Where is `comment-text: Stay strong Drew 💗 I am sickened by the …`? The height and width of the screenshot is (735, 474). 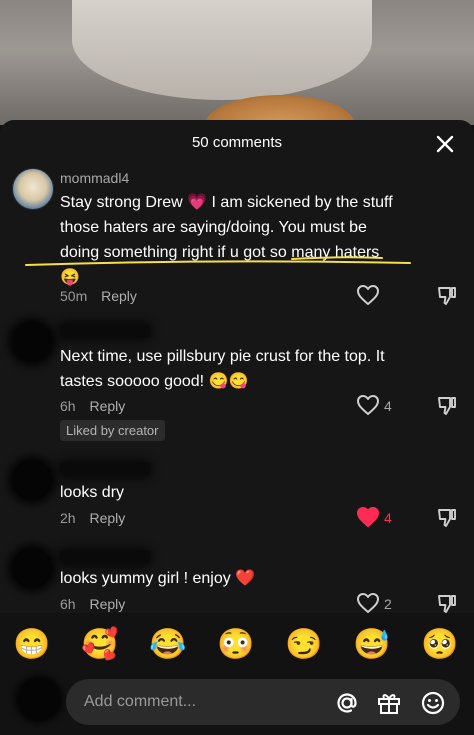 comment-text: Stay strong Drew 💗 I am sickened by the … is located at coordinates (250, 240).